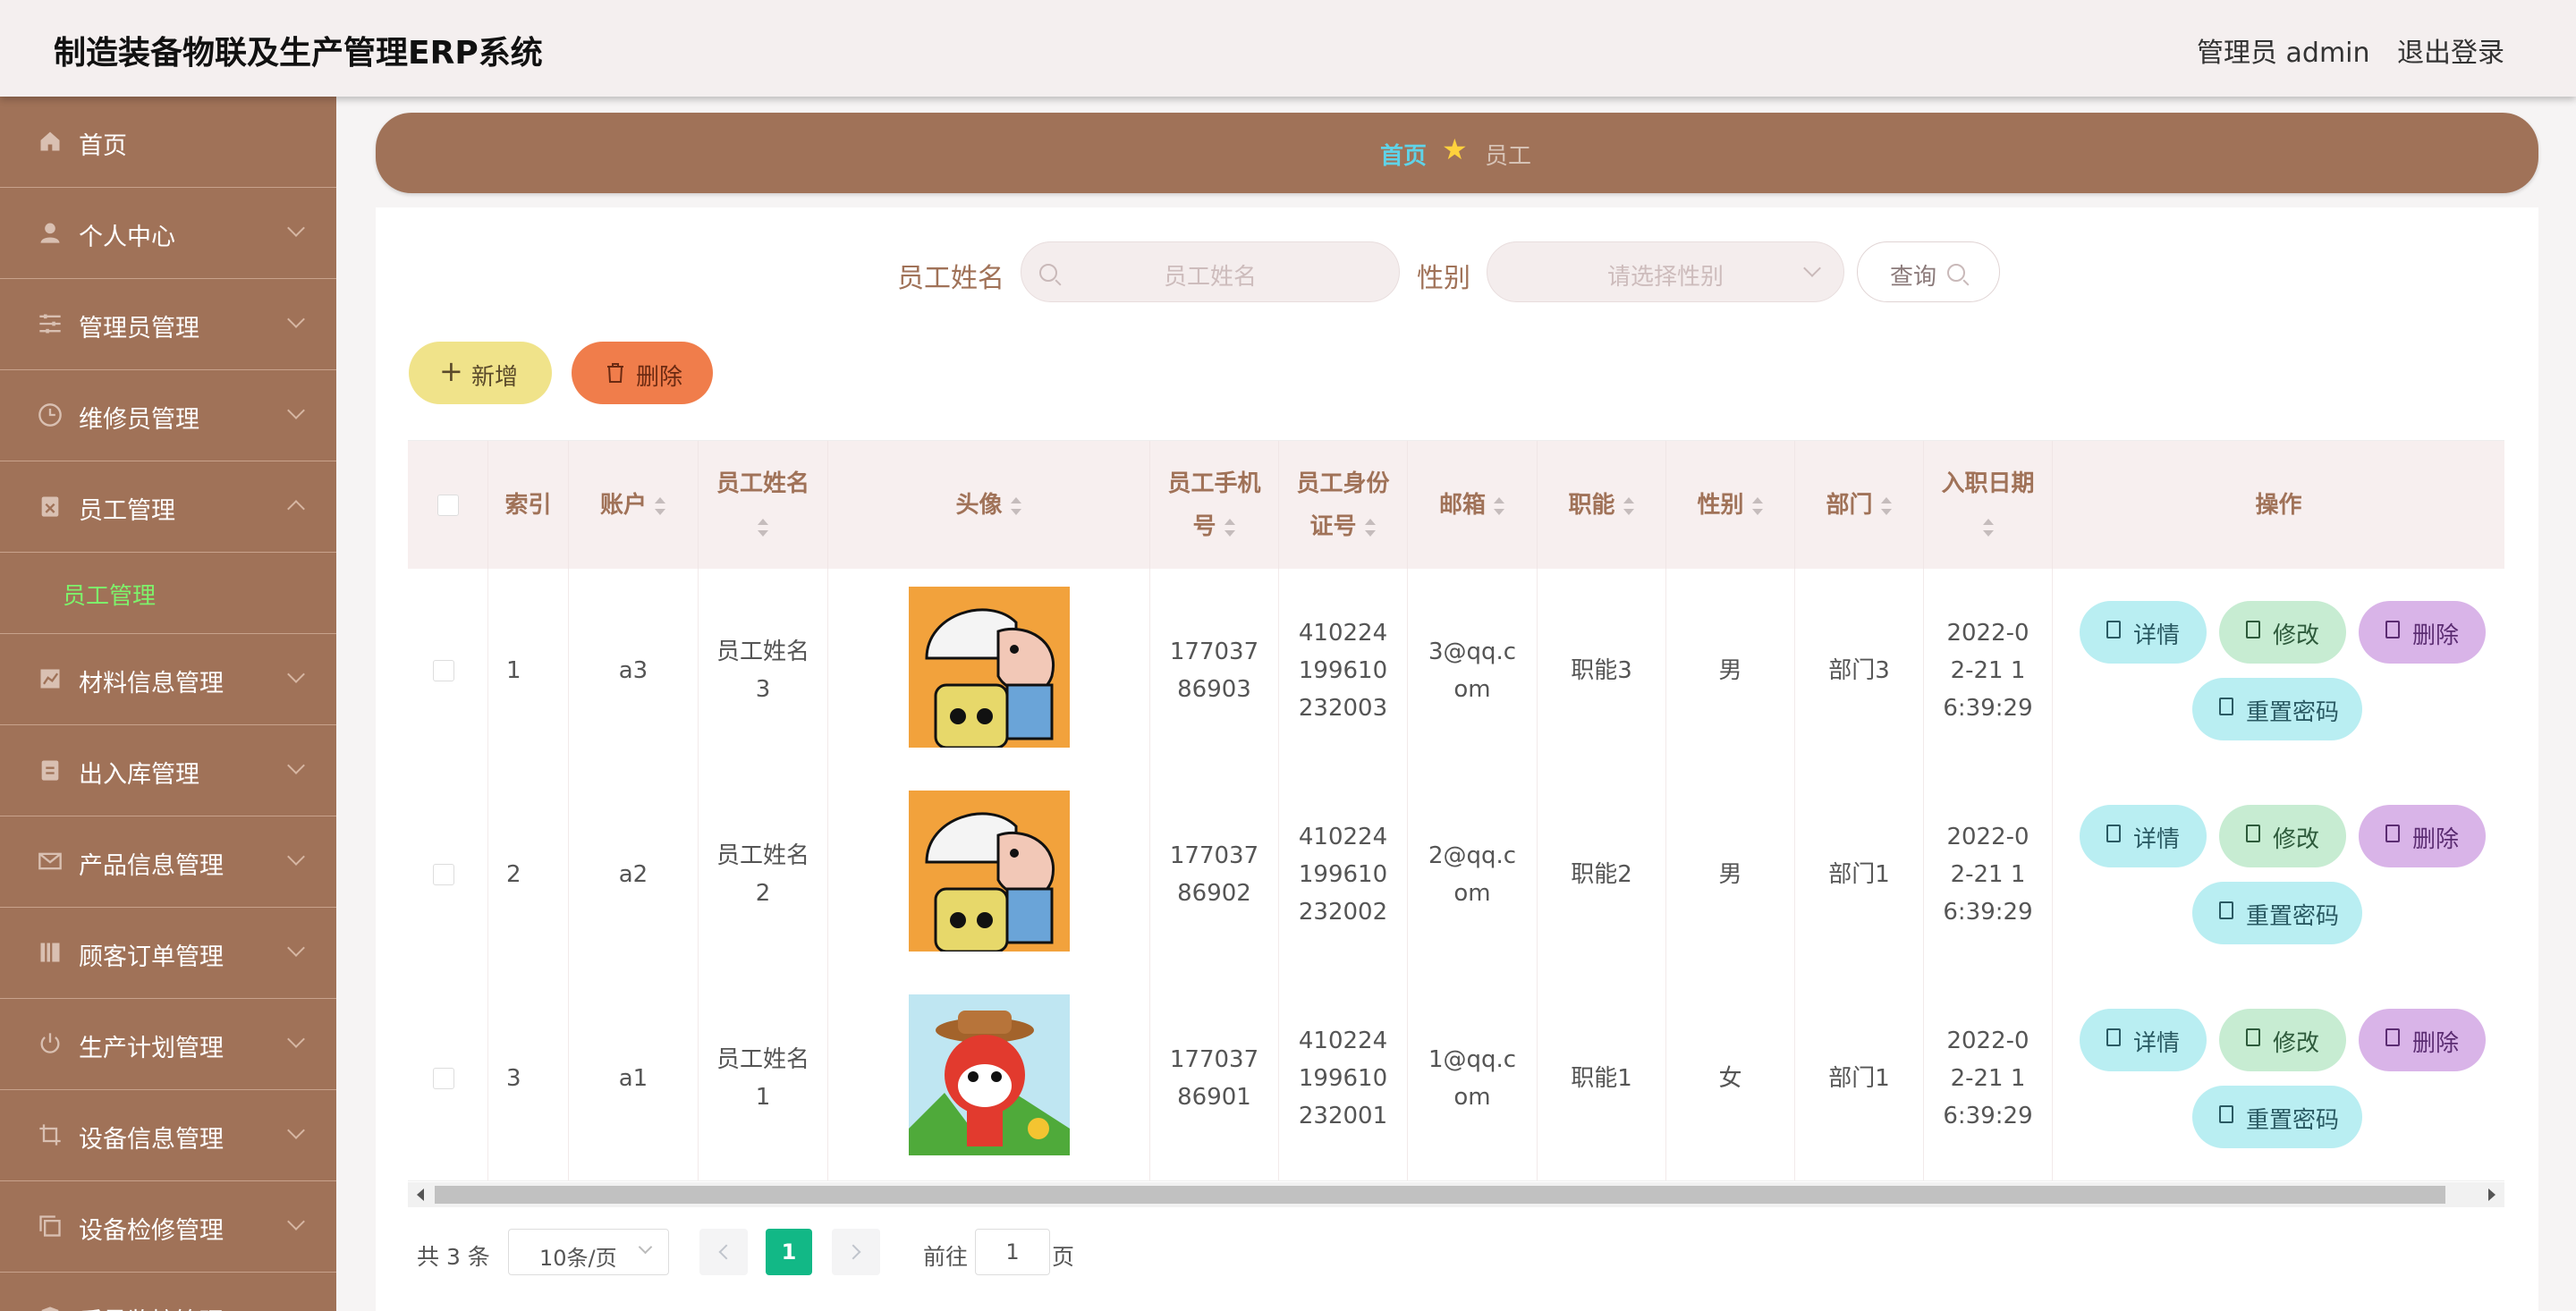  I want to click on prev-page-button, so click(723, 1252).